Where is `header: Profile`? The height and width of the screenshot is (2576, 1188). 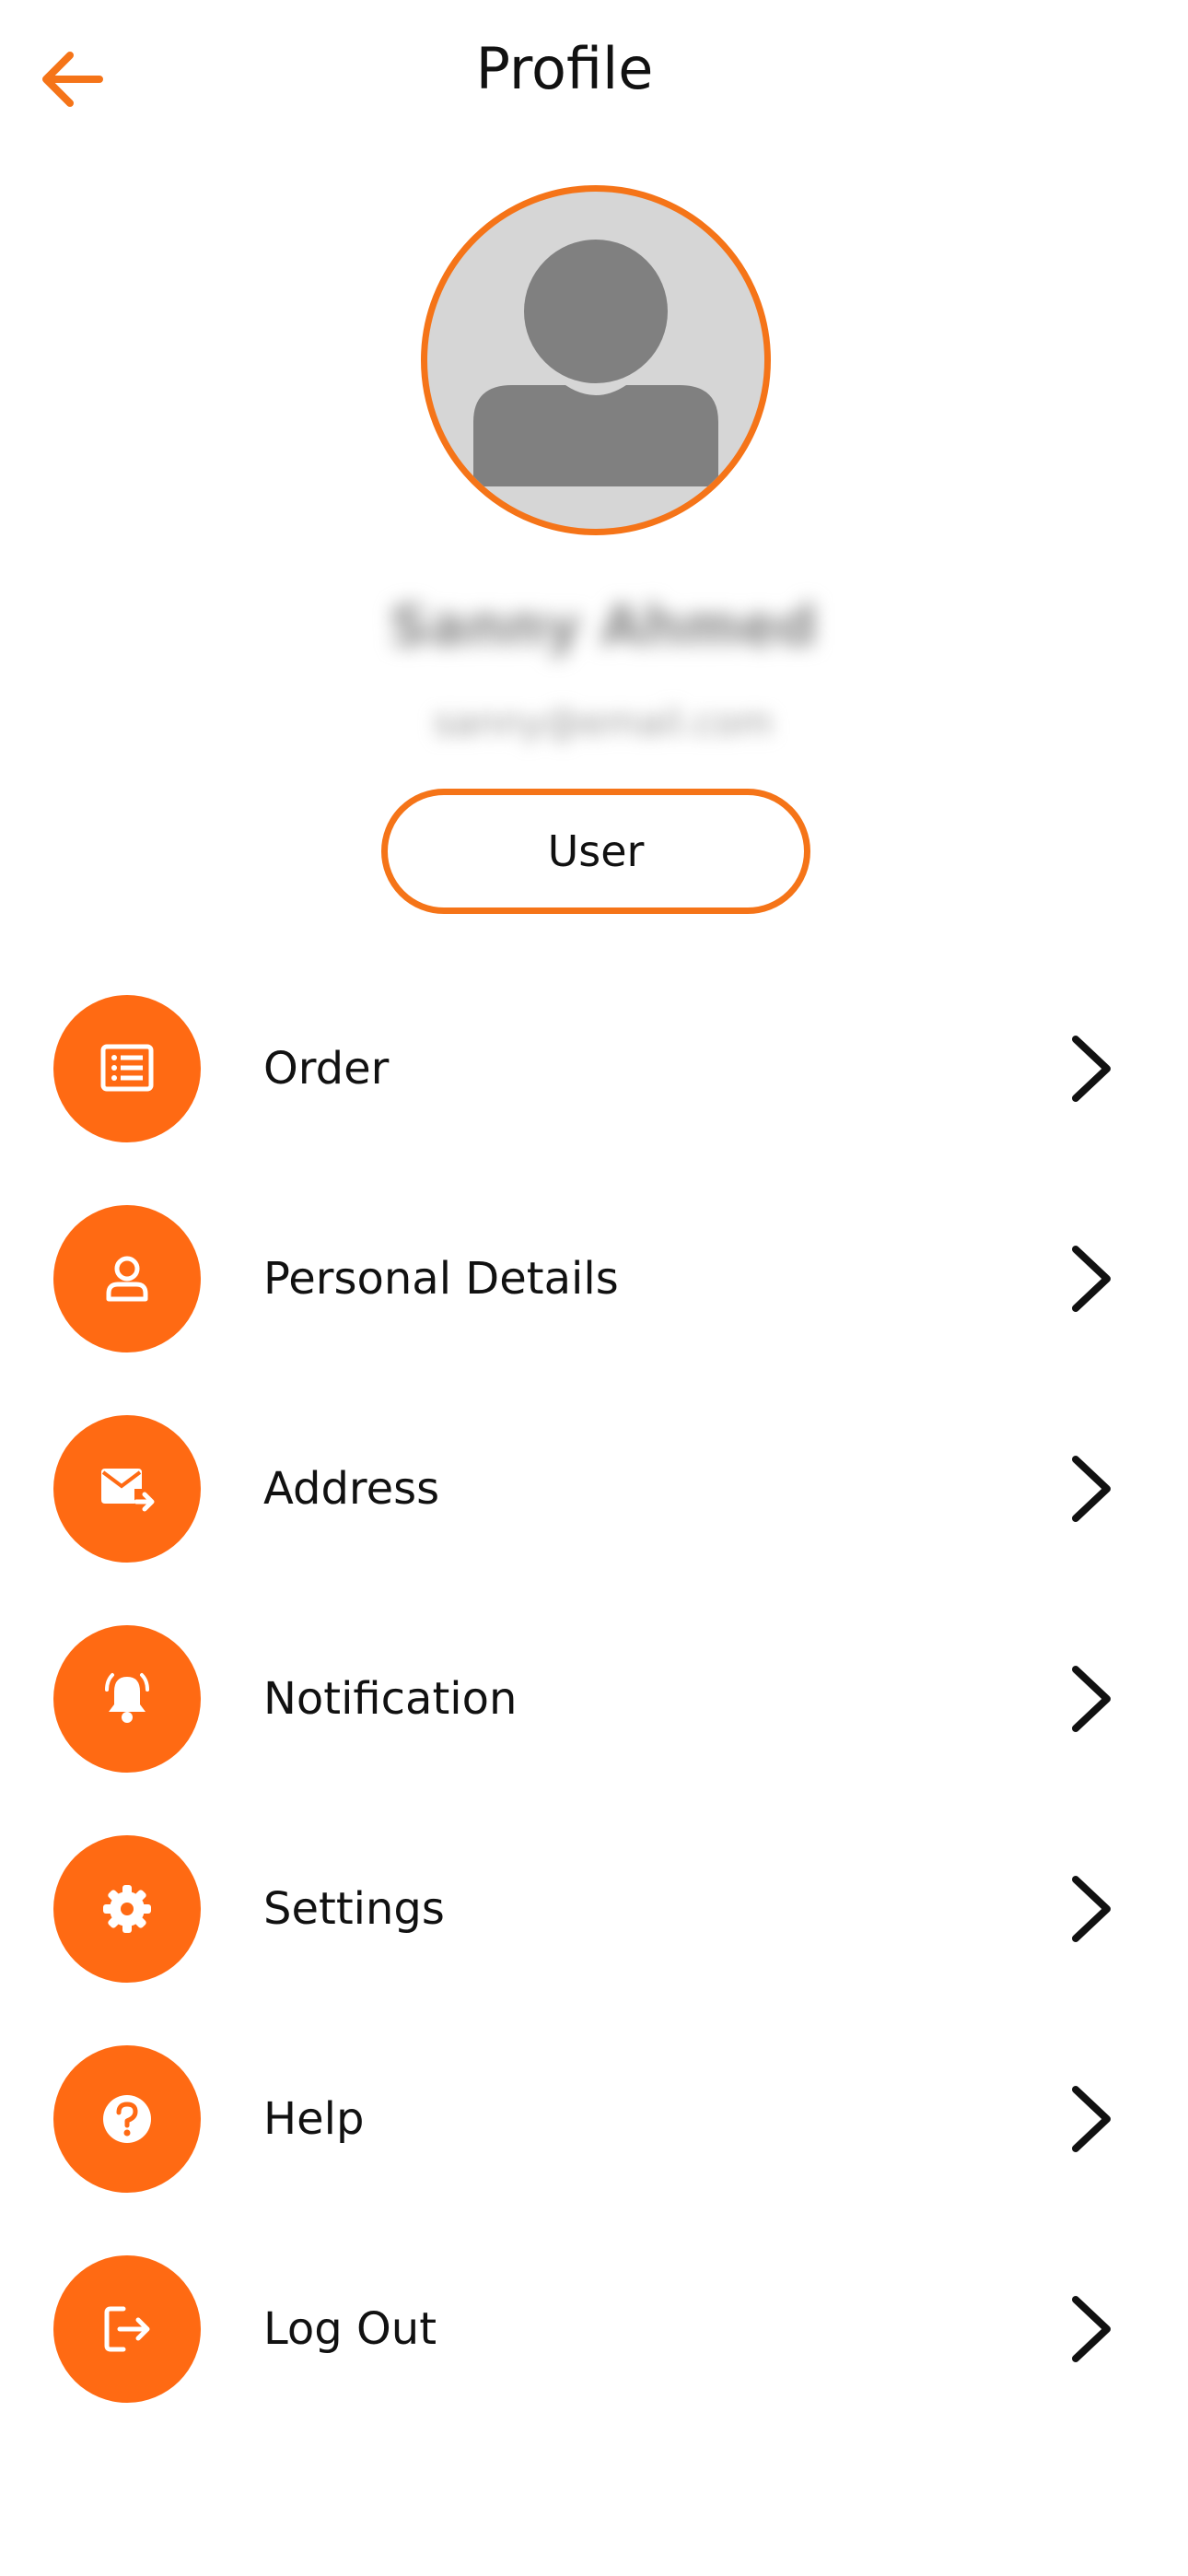 header: Profile is located at coordinates (594, 69).